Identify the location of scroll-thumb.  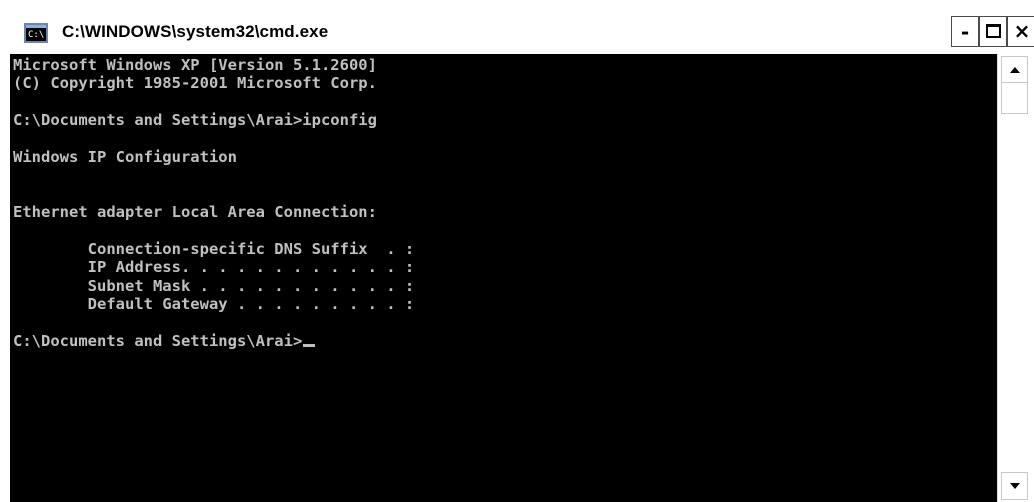
(1014, 98).